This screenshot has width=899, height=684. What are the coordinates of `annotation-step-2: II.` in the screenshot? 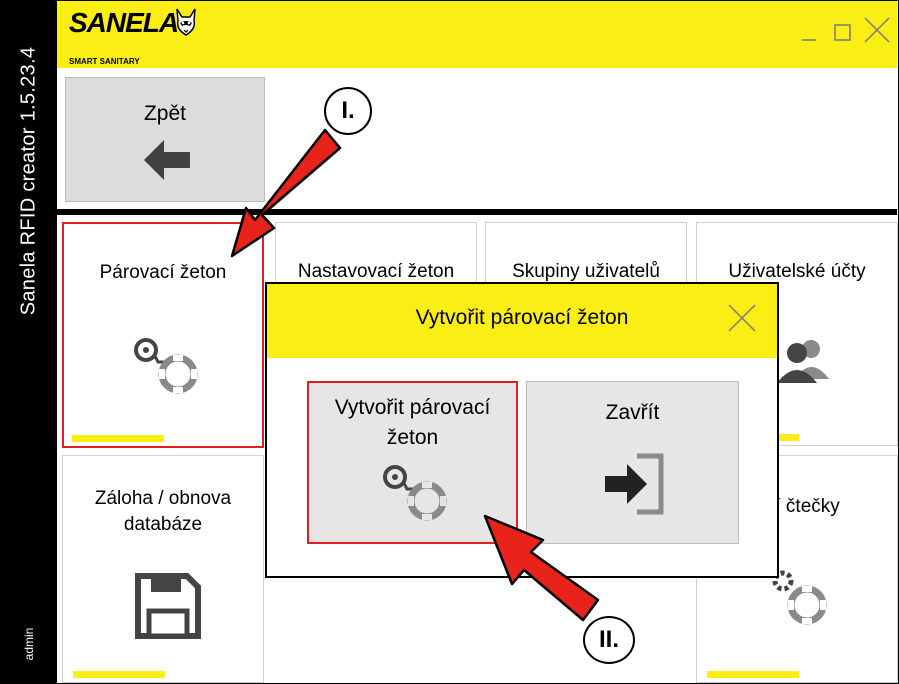 It's located at (609, 640).